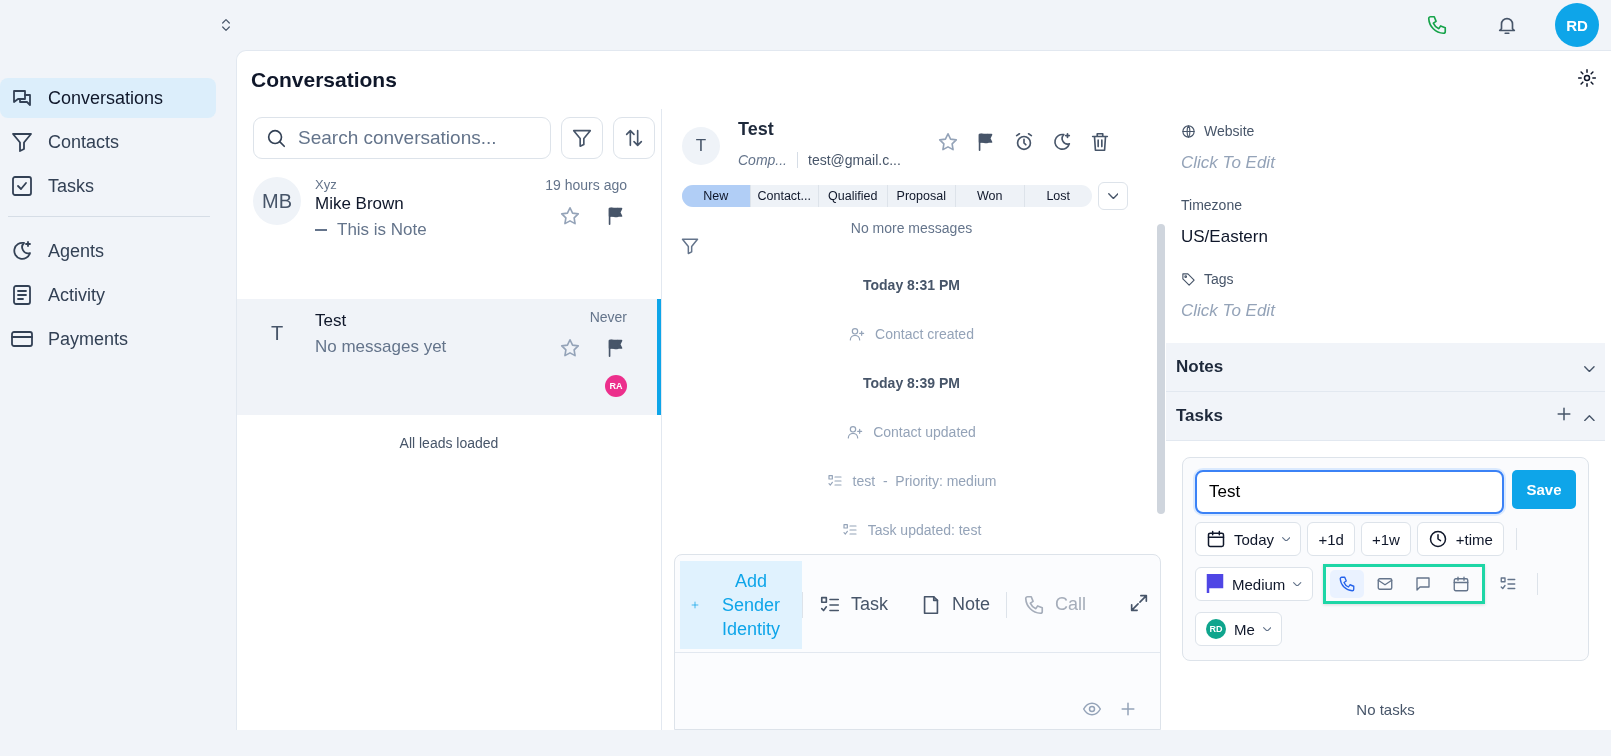  What do you see at coordinates (924, 431) in the screenshot?
I see `activity-event: Contact updated` at bounding box center [924, 431].